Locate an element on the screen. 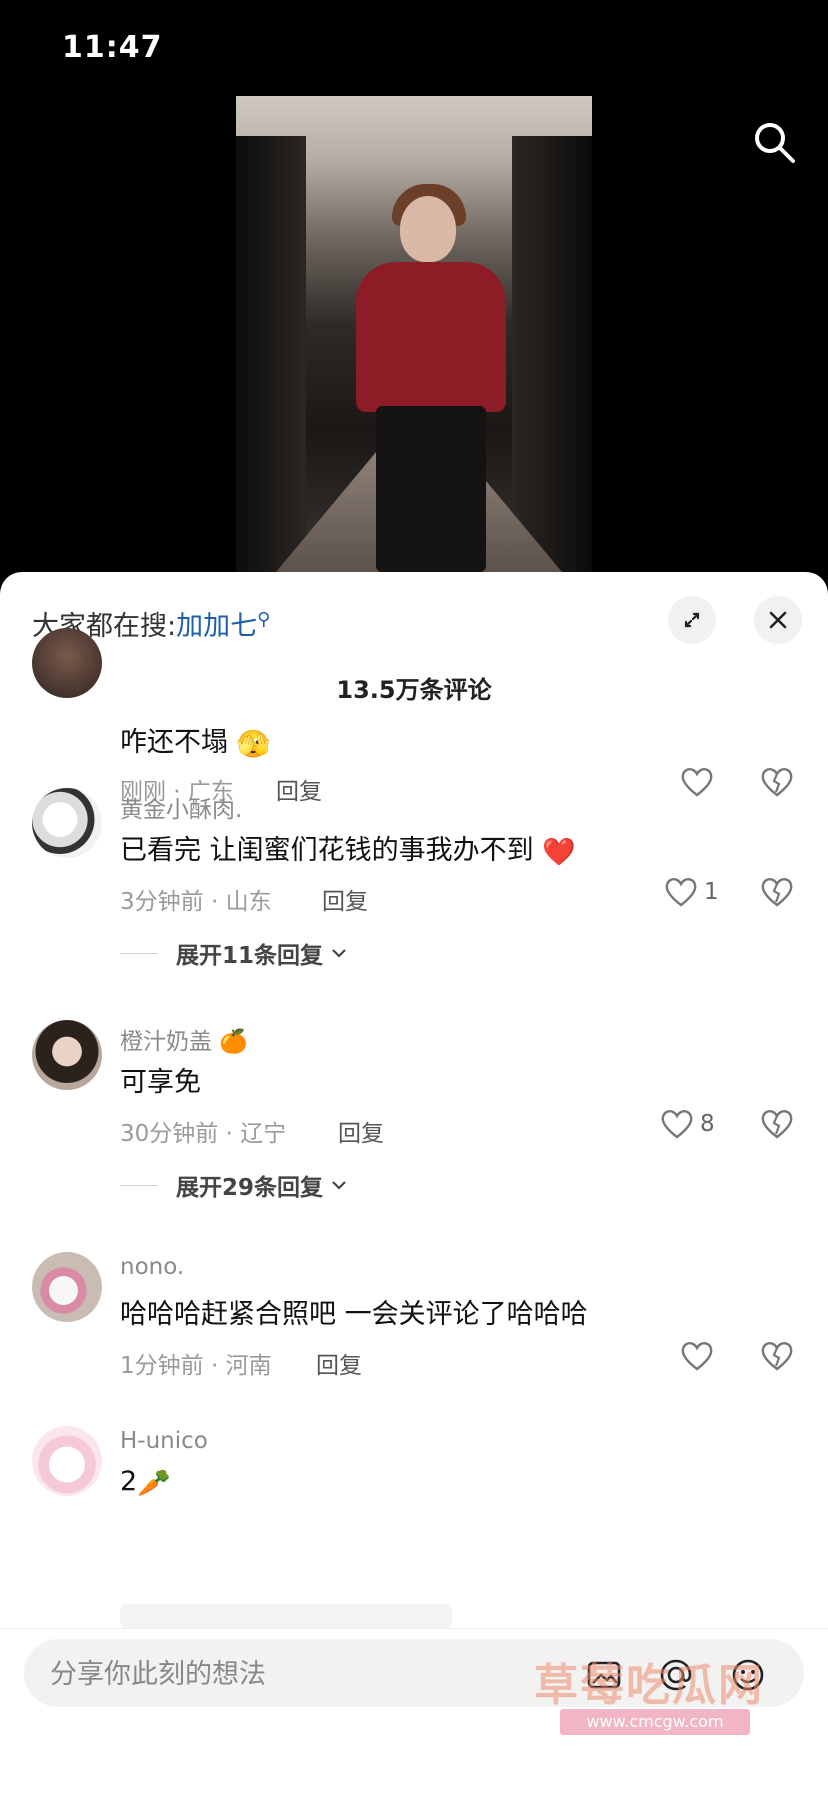 Image resolution: width=828 pixels, height=1793 pixels. comment-image-thumbnail is located at coordinates (286, 1616).